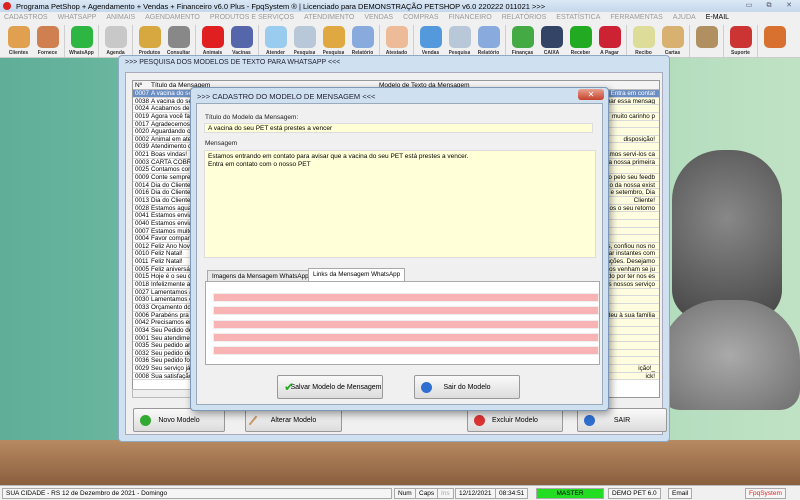  Describe the element at coordinates (142, 345) in the screenshot. I see `row-number: 0035` at that location.